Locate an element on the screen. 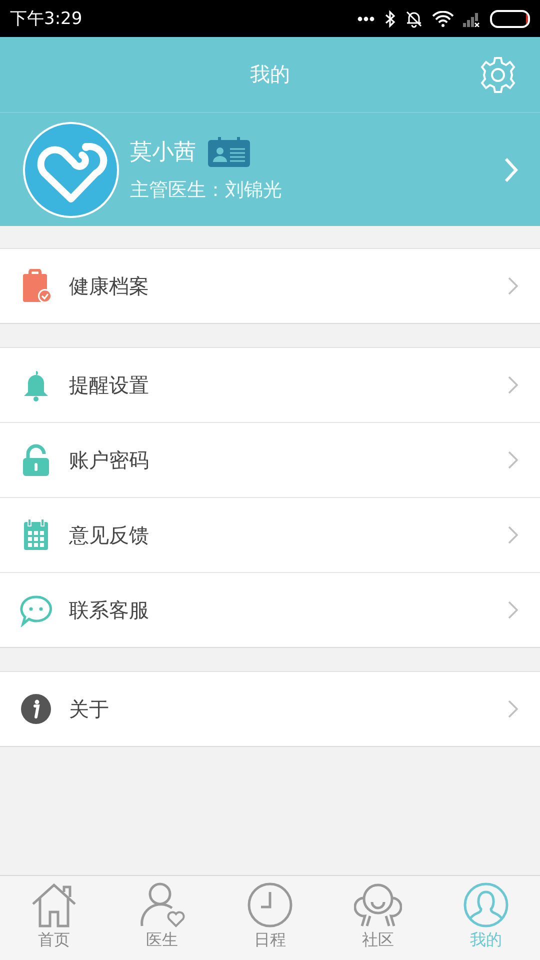 The image size is (540, 960). heart-logo-avatar-icon is located at coordinates (71, 169).